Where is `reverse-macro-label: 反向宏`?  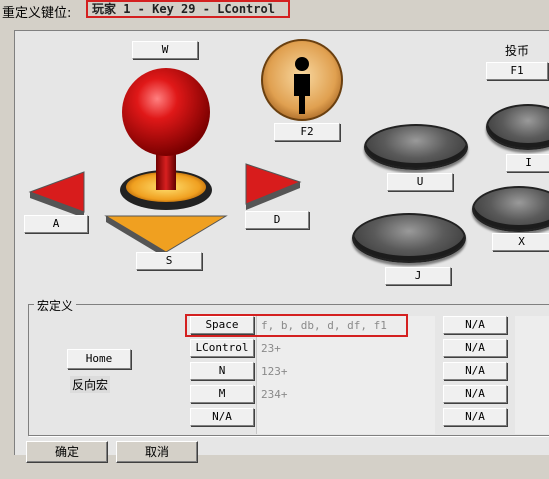 reverse-macro-label: 反向宏 is located at coordinates (90, 384).